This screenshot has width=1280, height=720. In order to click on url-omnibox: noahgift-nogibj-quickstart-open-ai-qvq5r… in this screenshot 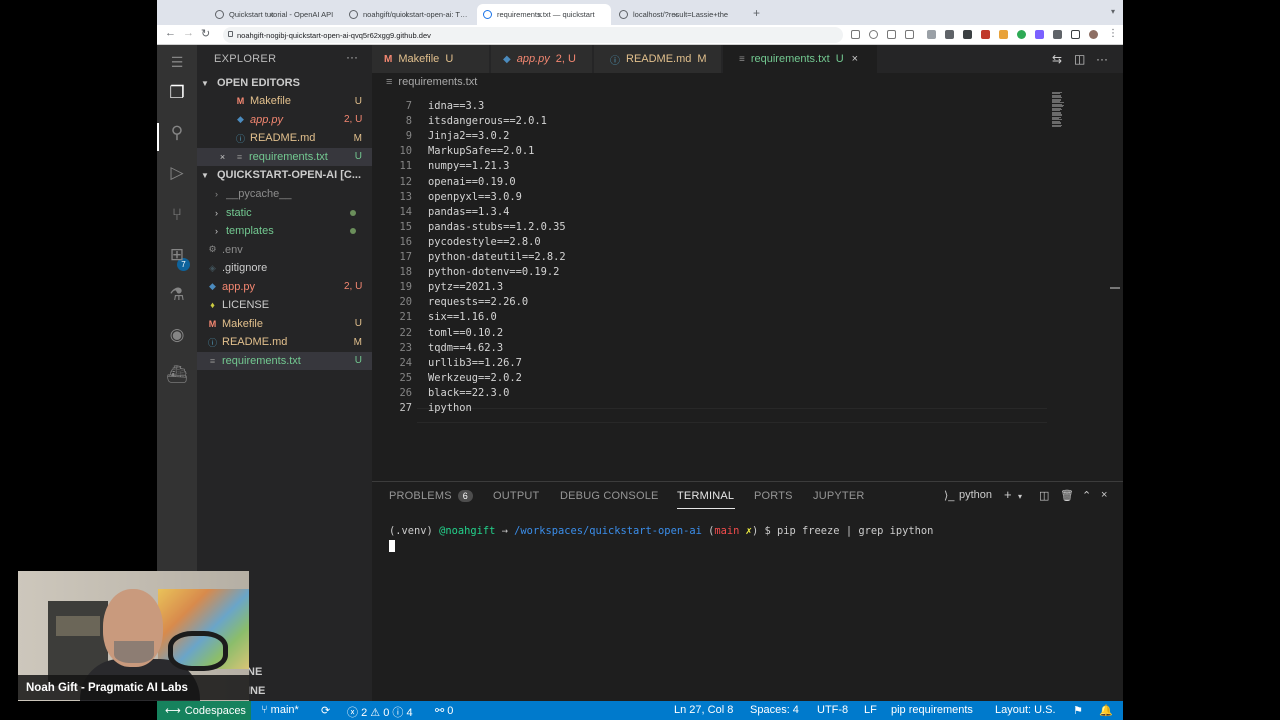, I will do `click(533, 35)`.